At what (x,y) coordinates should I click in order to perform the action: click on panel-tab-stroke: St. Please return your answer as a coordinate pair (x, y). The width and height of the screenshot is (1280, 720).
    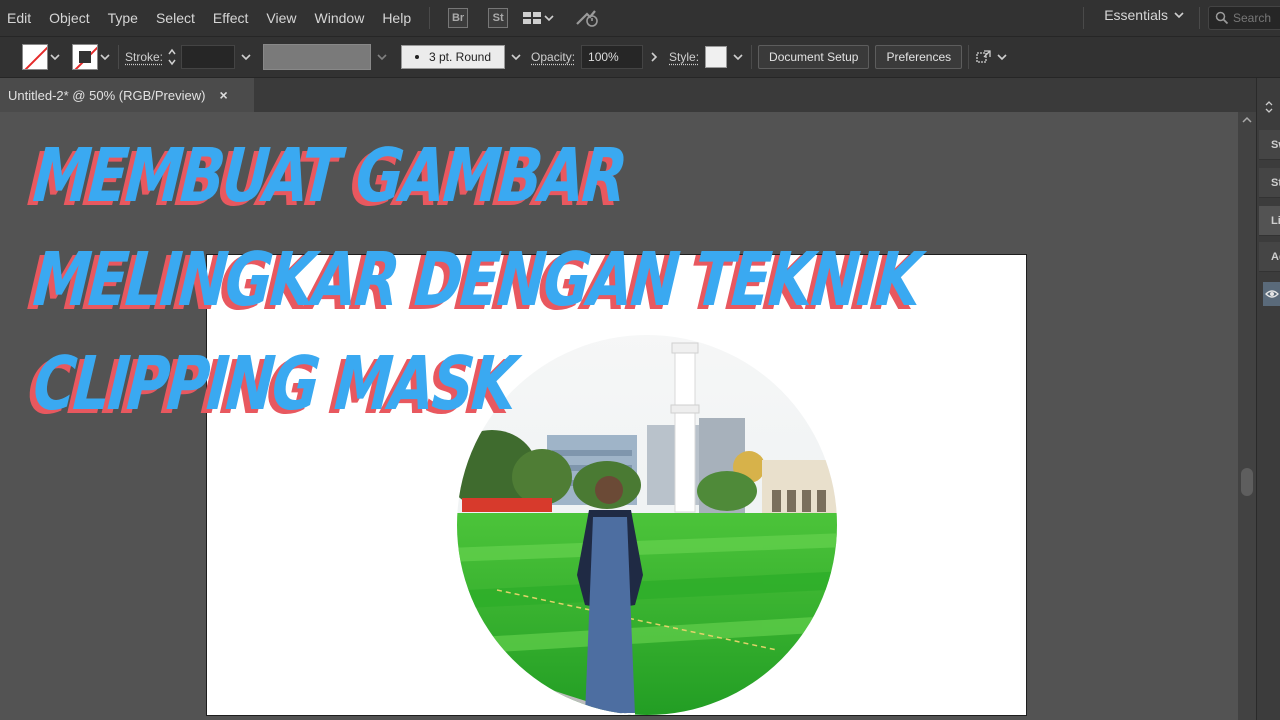
    Looking at the image, I should click on (1269, 183).